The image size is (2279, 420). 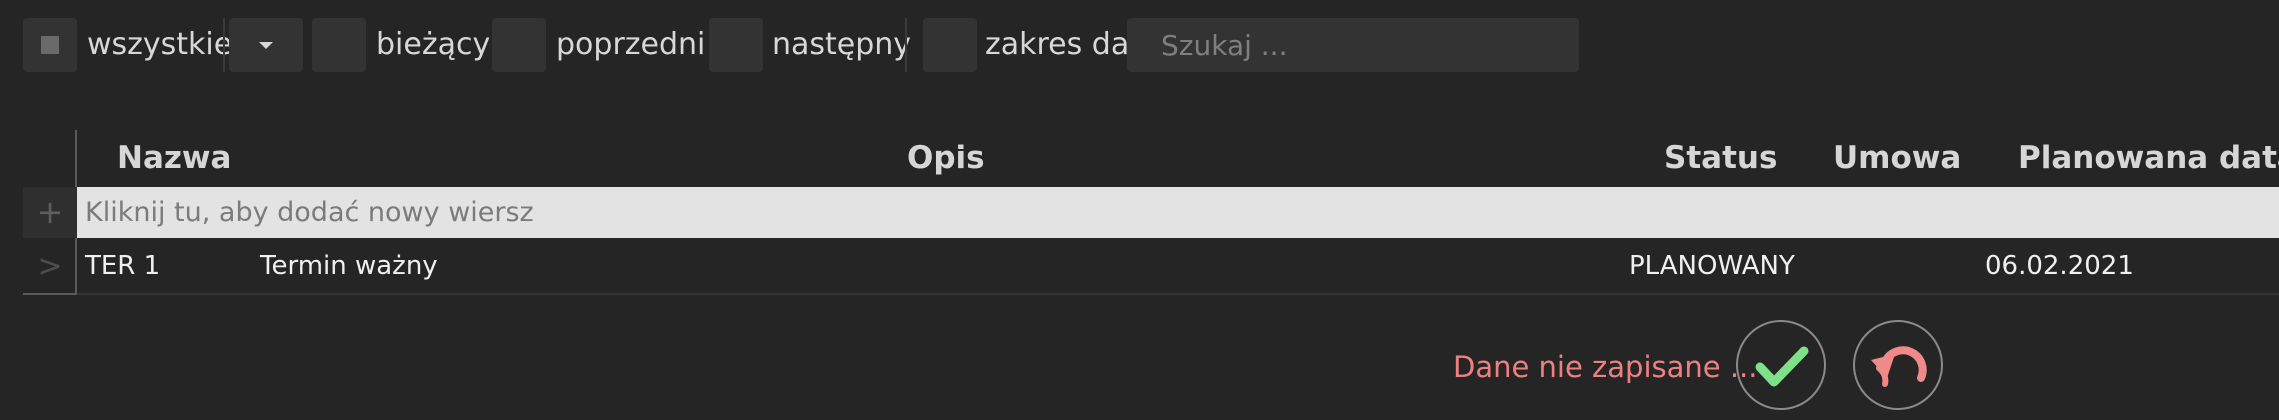 I want to click on new-row-placeholder: Kliknij tu, aby dodać nowy wiersz, so click(x=1178, y=212).